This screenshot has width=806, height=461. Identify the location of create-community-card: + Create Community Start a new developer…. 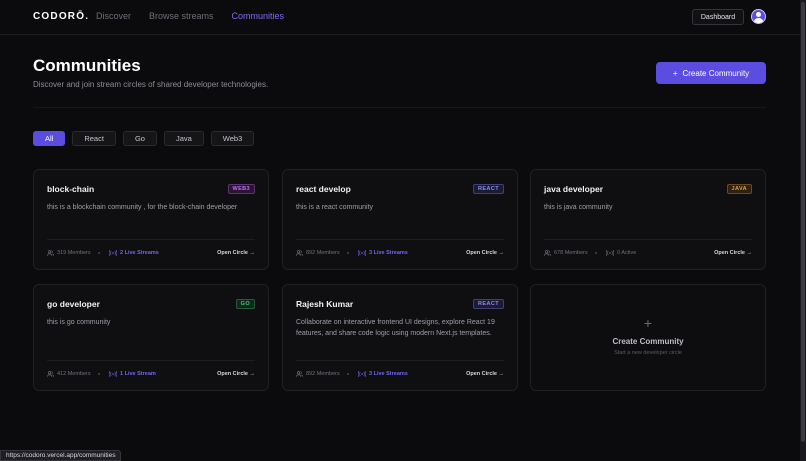
(648, 337).